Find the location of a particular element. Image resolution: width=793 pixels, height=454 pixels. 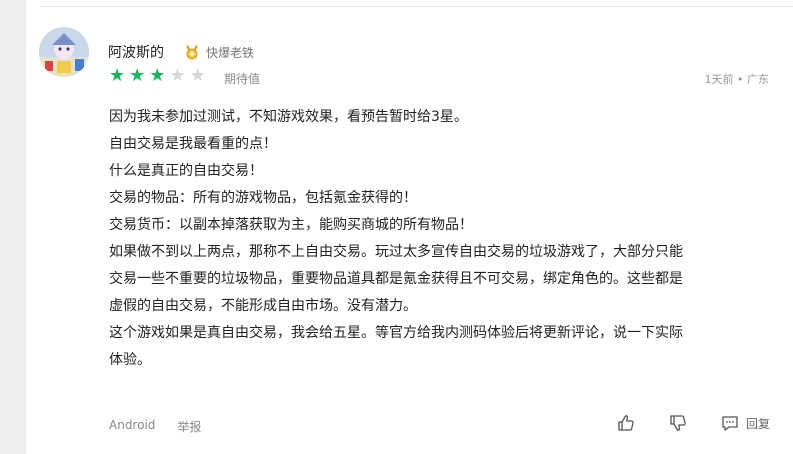

review-line: 交易货币：以副本掉落获取为主，能购买商城的所有物品！ is located at coordinates (291, 225).